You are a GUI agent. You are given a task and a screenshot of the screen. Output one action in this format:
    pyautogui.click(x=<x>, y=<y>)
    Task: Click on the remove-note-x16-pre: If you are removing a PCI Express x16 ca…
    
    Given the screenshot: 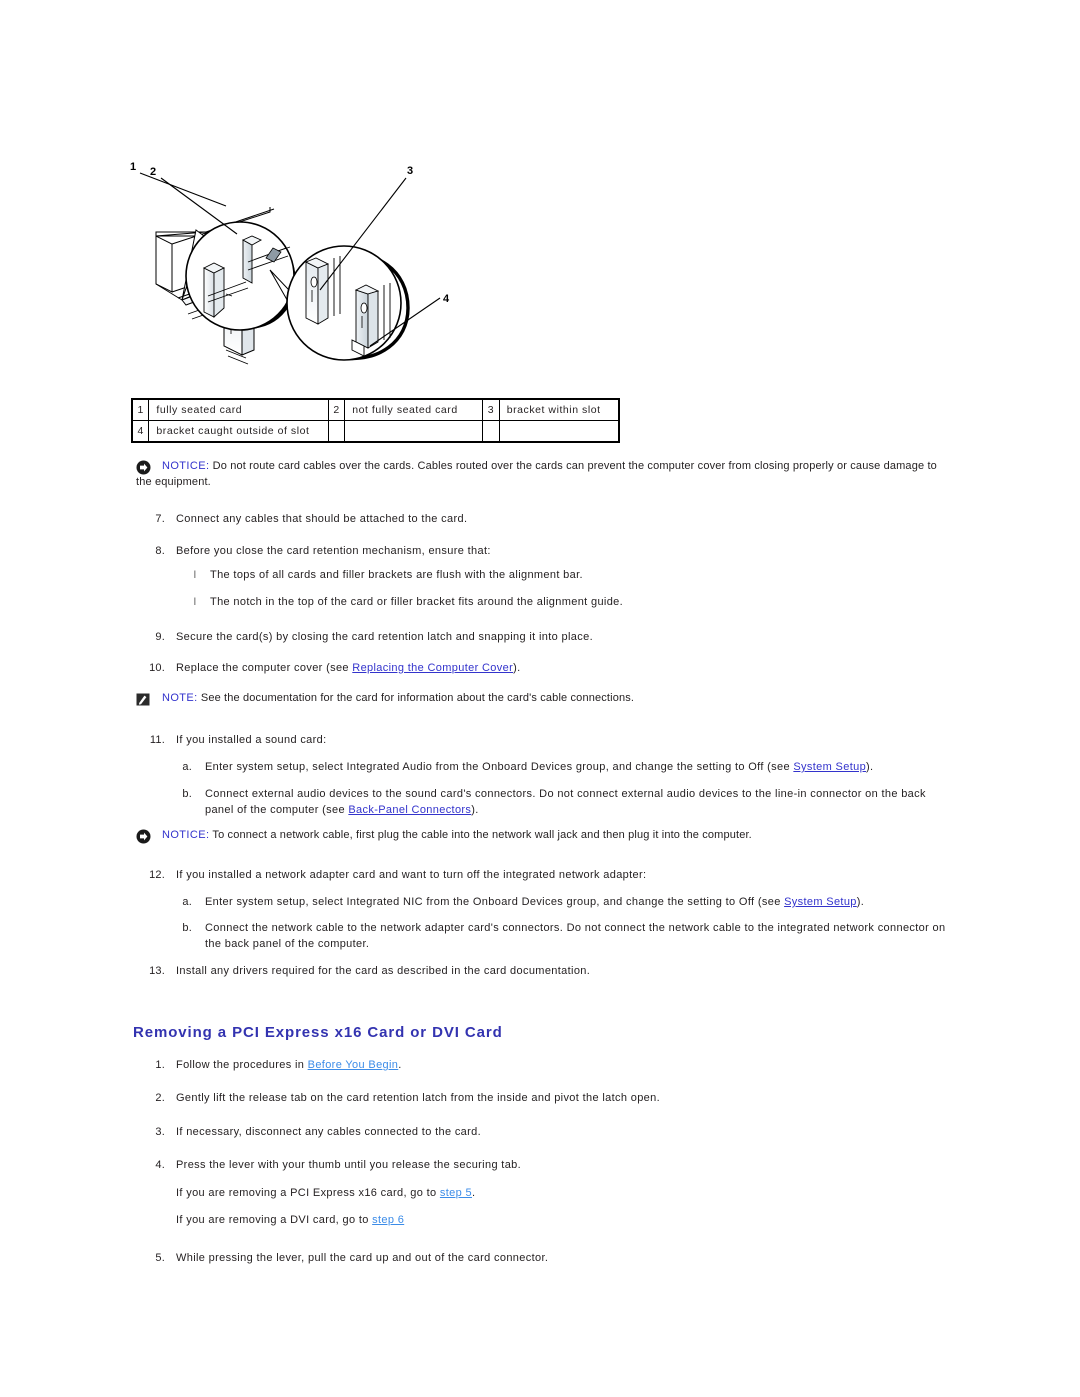 What is the action you would take?
    pyautogui.click(x=308, y=1193)
    